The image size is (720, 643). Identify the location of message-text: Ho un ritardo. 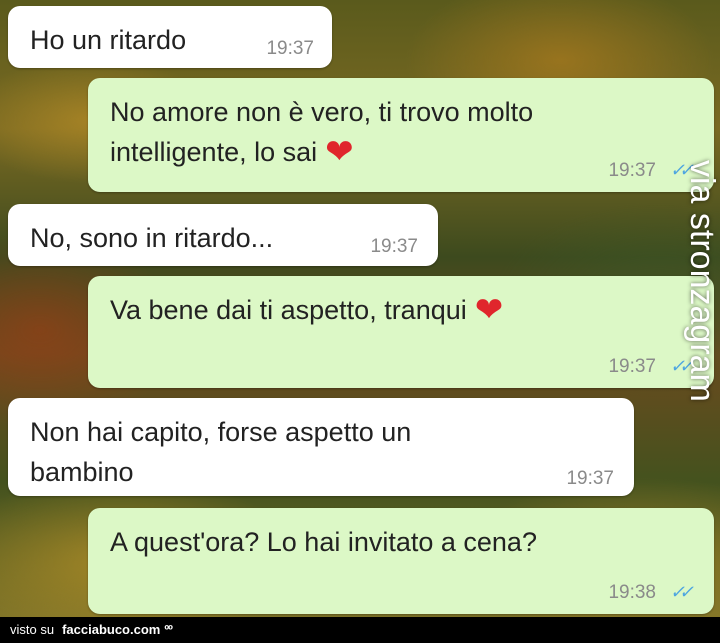
(108, 40).